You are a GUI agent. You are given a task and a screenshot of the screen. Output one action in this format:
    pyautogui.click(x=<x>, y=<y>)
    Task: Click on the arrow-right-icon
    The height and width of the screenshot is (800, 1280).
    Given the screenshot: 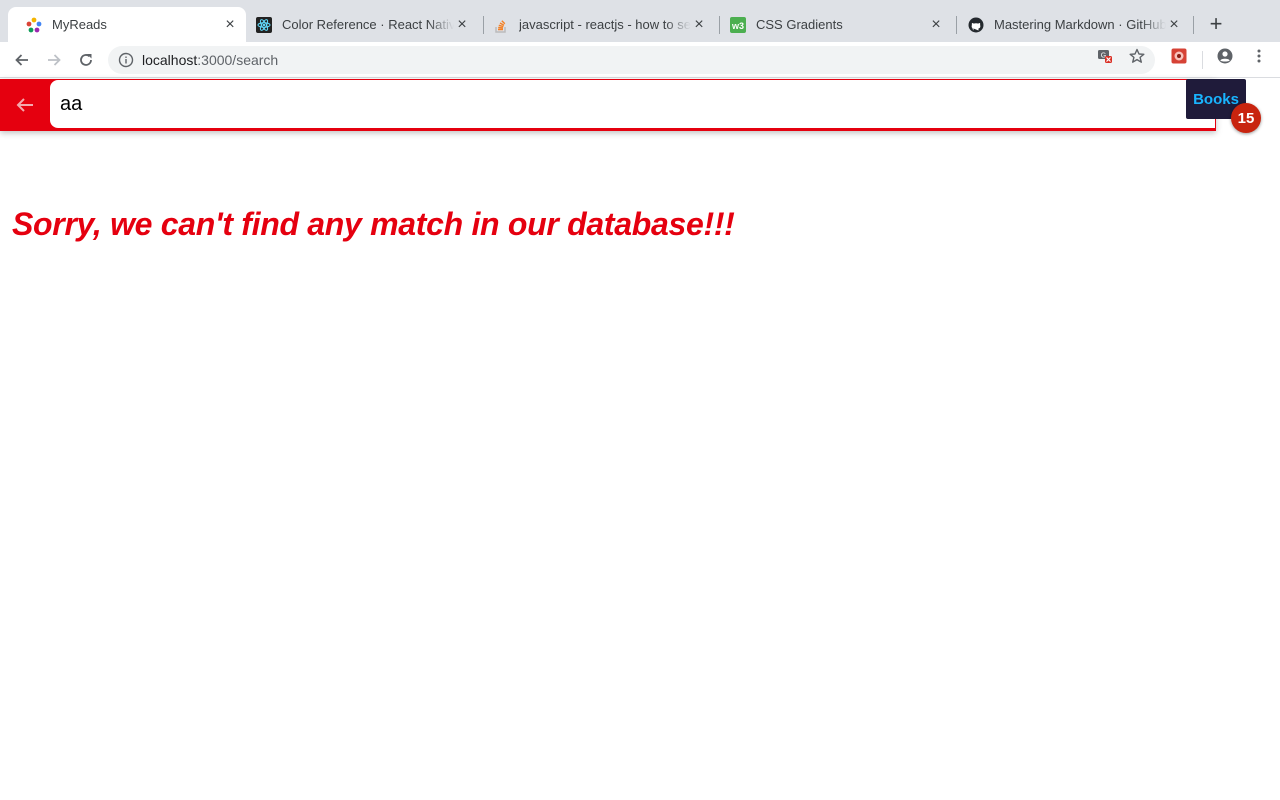 What is the action you would take?
    pyautogui.click(x=54, y=60)
    